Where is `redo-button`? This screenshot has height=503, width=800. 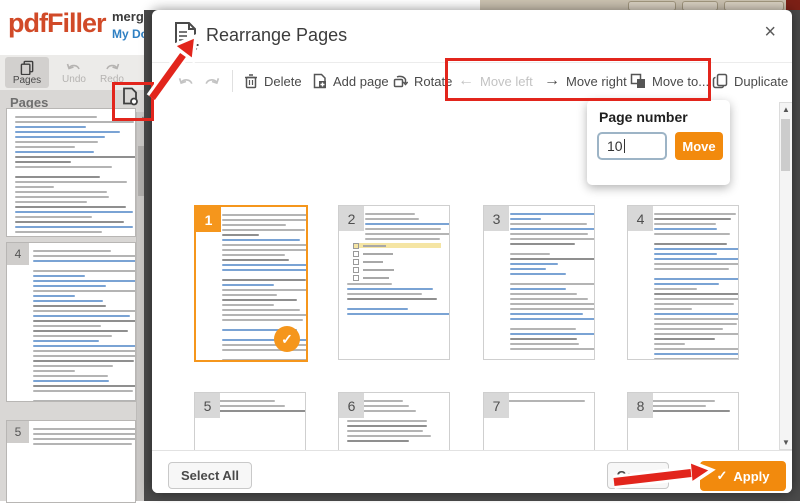
redo-button is located at coordinates (211, 81).